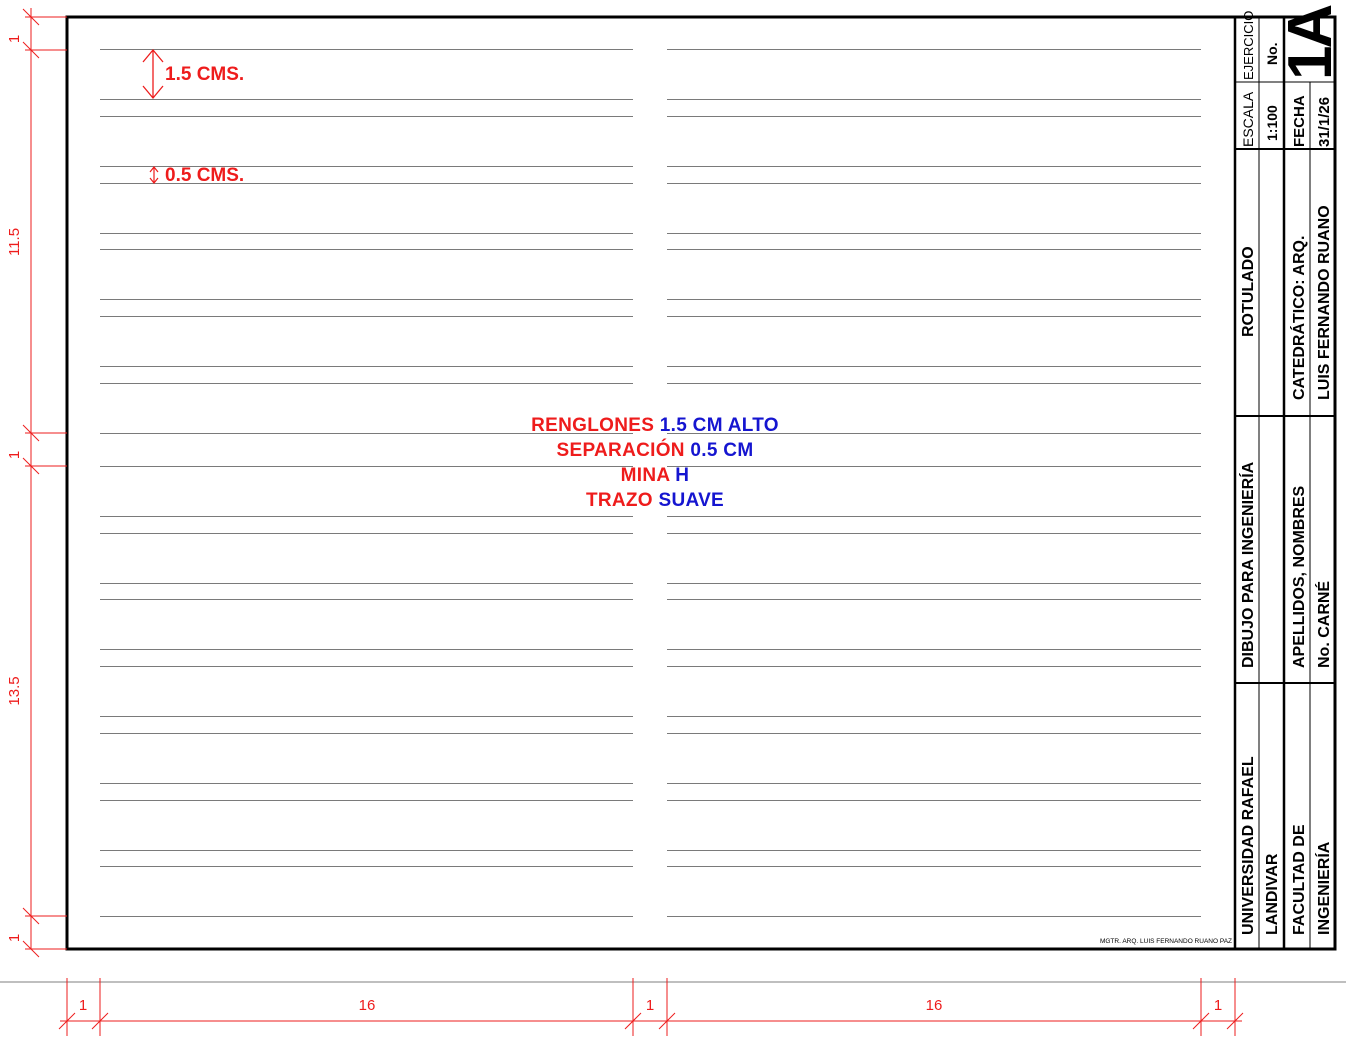 The image size is (1346, 1040). Describe the element at coordinates (153, 74) in the screenshot. I see `row-height-arrow-icon` at that location.